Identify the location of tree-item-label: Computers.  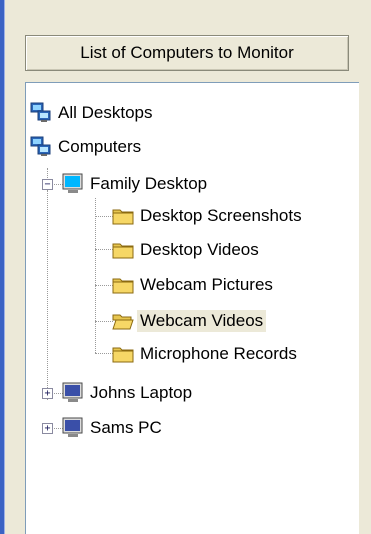
(100, 146).